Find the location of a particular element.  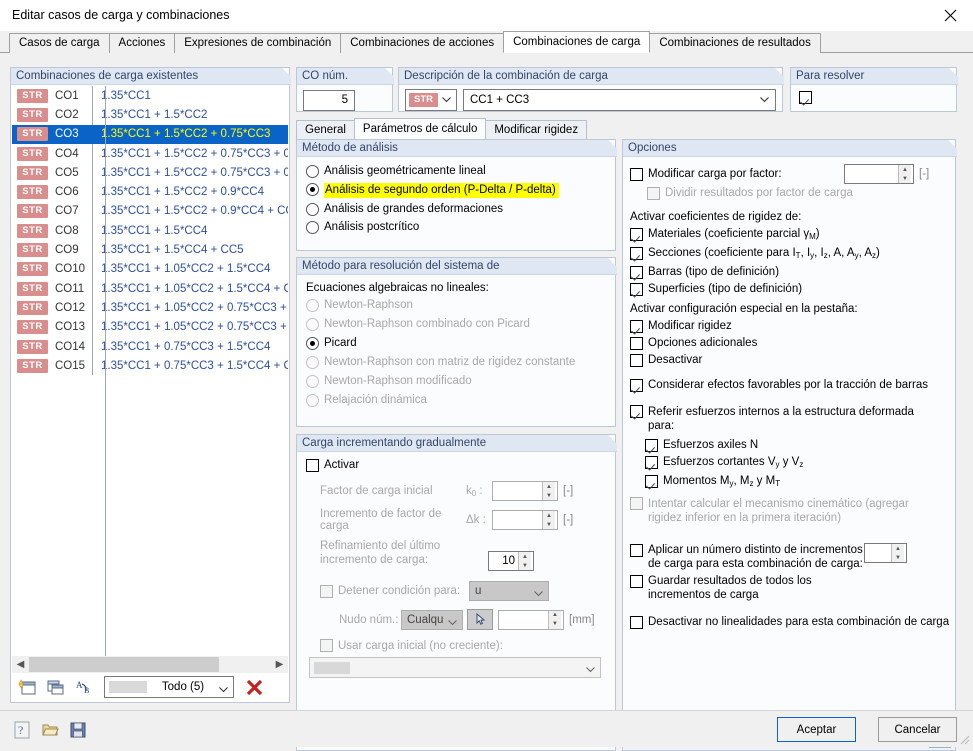

design-situation-select: STR is located at coordinates (431, 100).